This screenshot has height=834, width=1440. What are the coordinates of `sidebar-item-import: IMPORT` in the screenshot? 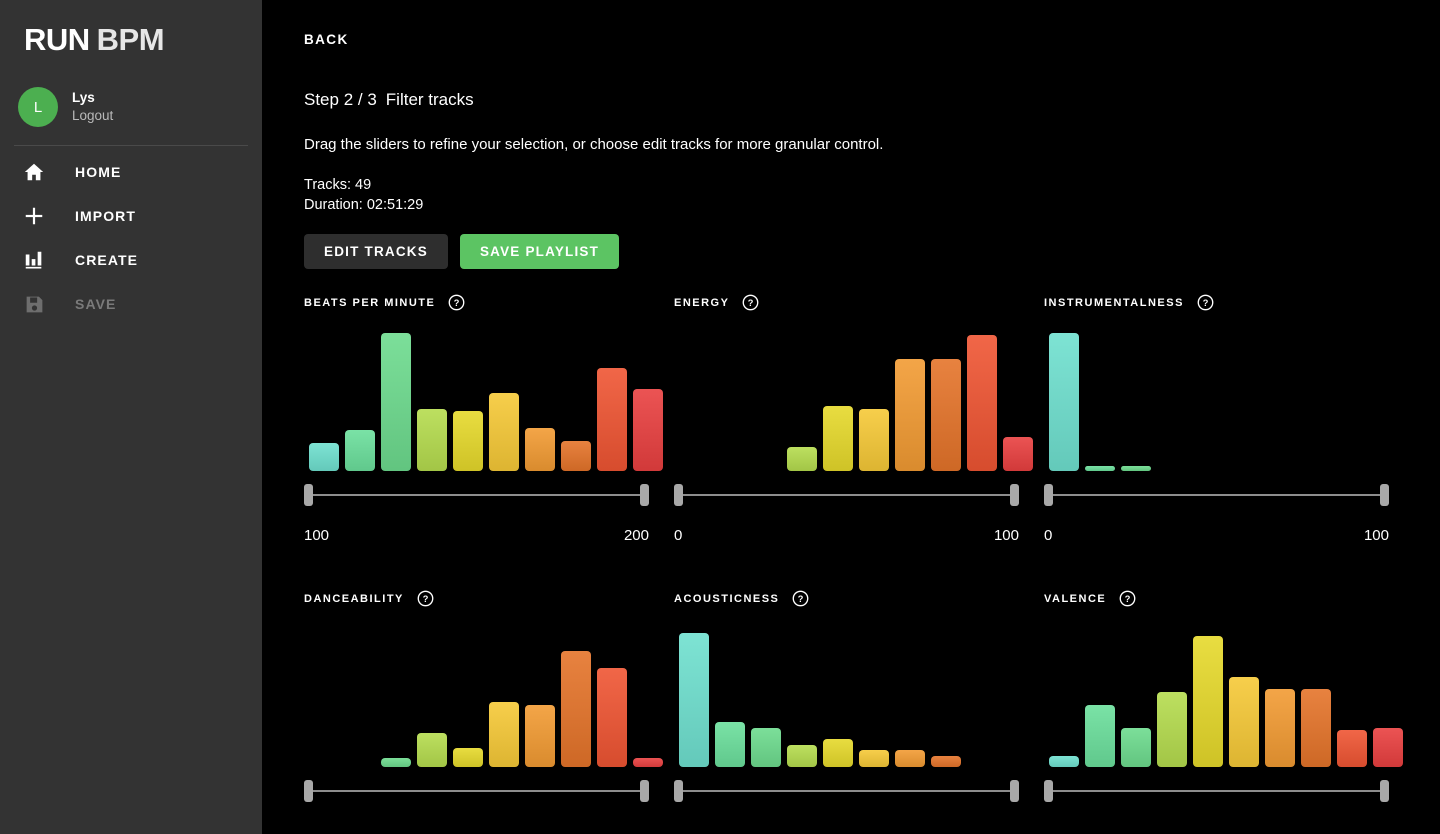 It's located at (131, 216).